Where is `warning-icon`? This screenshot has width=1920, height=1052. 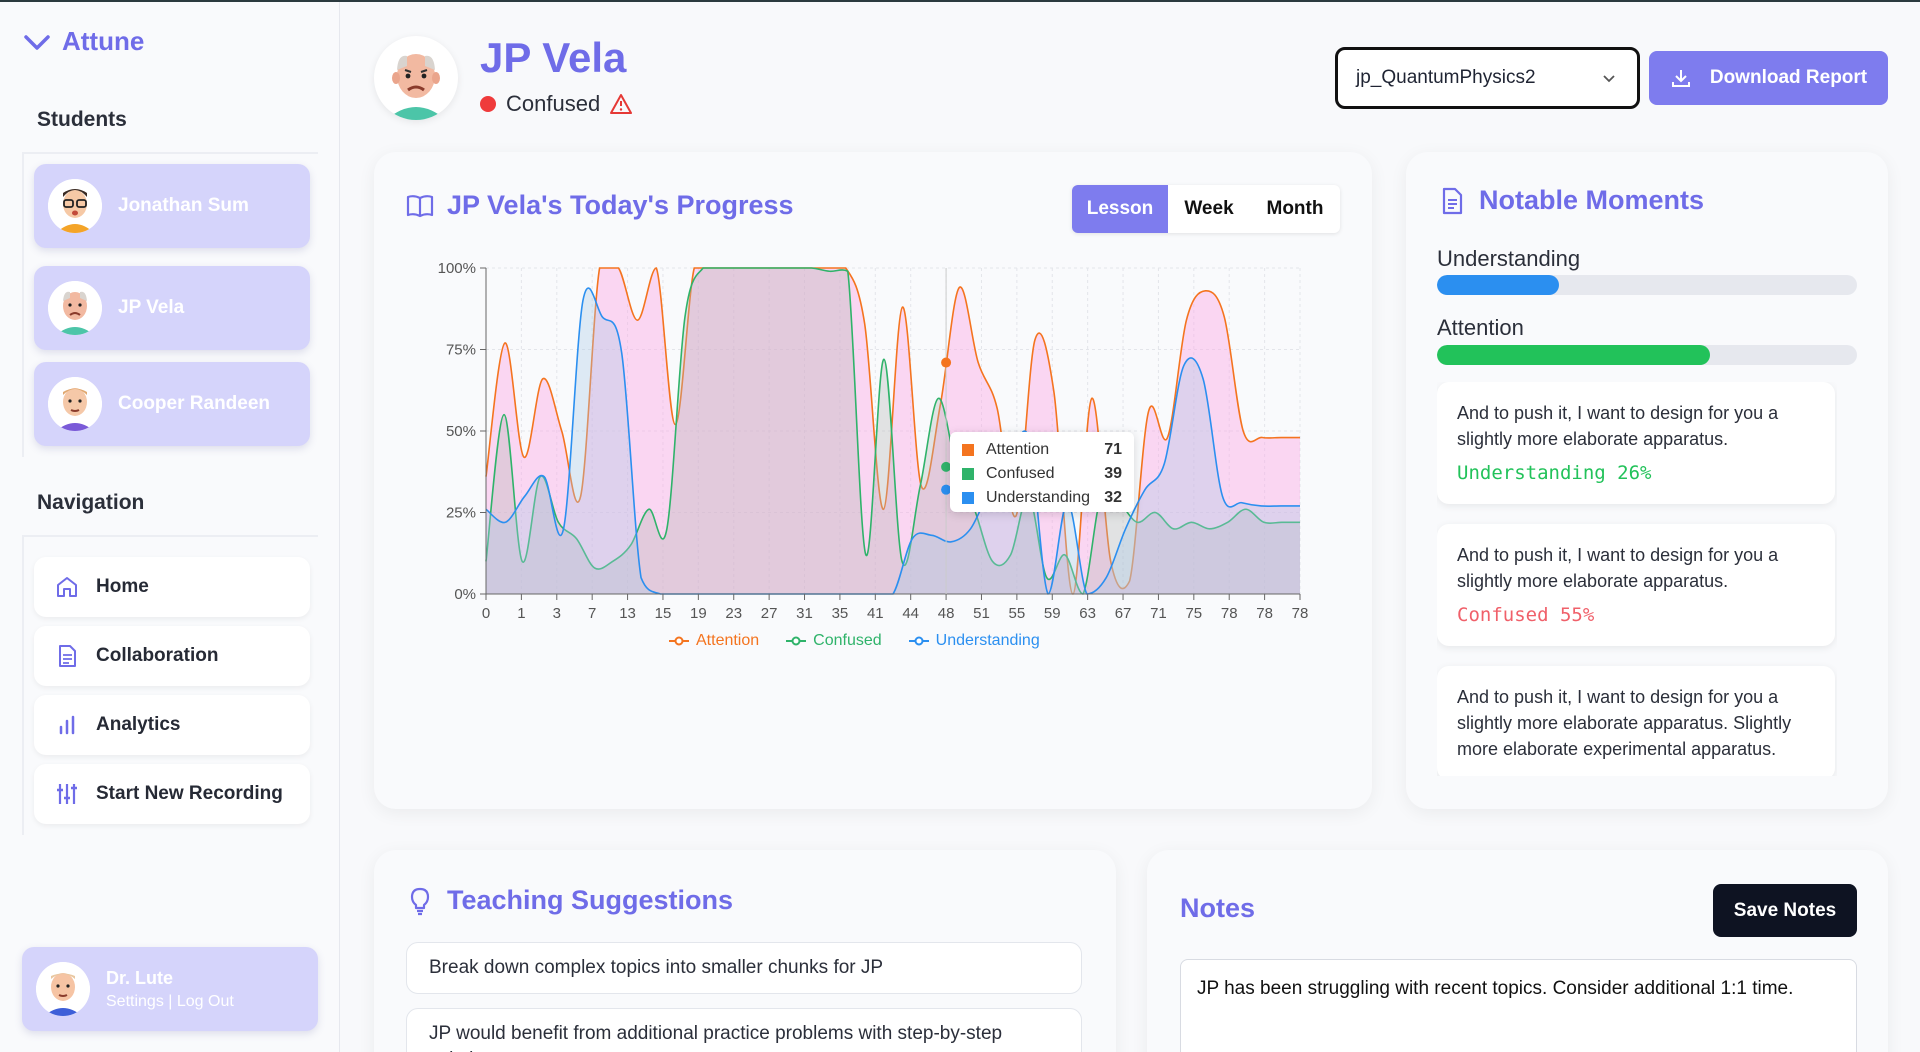
warning-icon is located at coordinates (621, 104).